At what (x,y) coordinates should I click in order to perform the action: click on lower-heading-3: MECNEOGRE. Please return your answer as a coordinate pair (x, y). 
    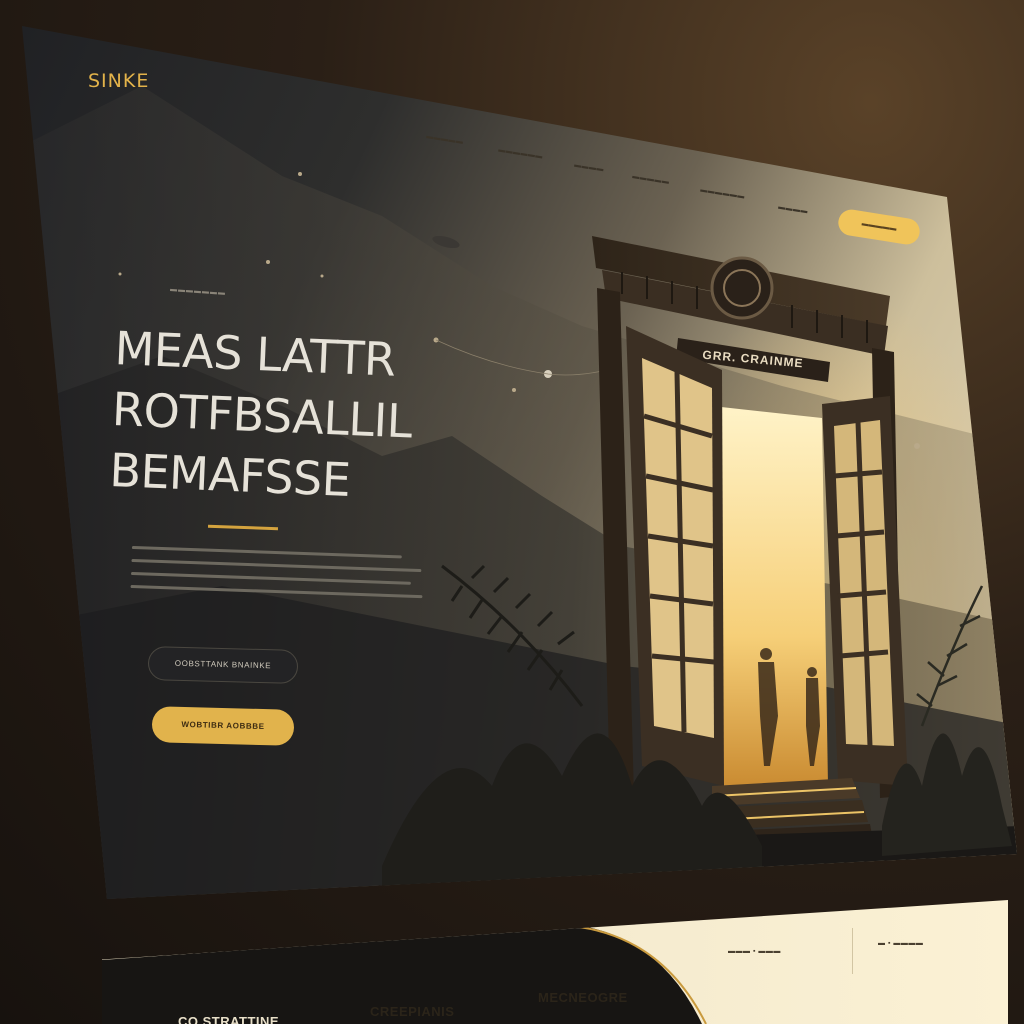
    Looking at the image, I should click on (583, 997).